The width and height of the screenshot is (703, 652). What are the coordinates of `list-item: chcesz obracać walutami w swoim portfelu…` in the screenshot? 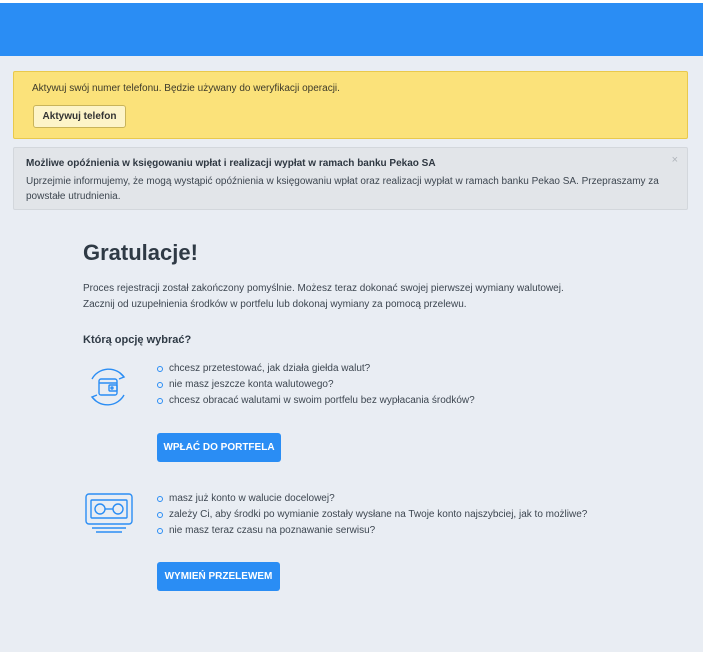 It's located at (316, 401).